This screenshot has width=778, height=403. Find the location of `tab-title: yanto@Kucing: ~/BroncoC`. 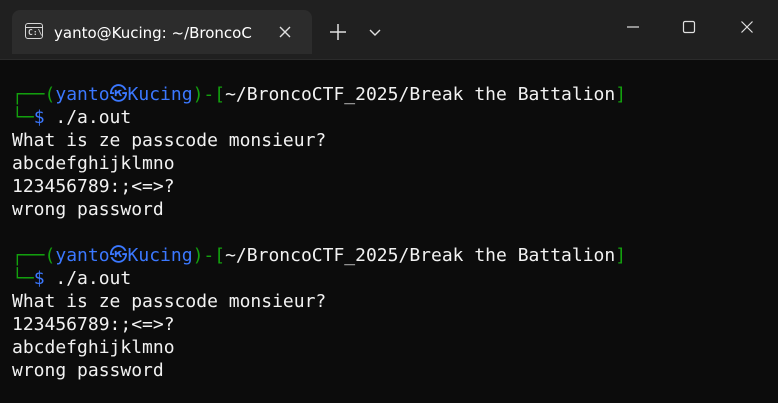

tab-title: yanto@Kucing: ~/BroncoC is located at coordinates (153, 33).